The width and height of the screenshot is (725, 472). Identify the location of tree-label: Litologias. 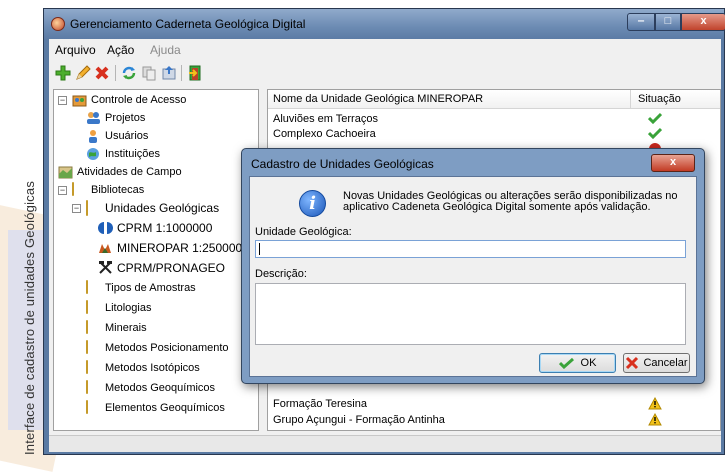
(128, 308).